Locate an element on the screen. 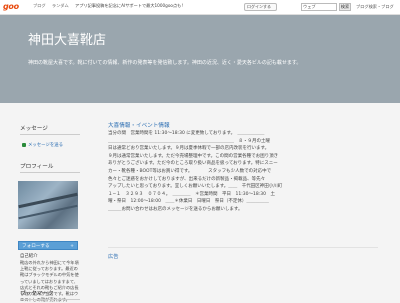 This screenshot has height=303, width=400. news-line: ＿＿＿＿＿＿＿＿＿＿＿＿＿＿＿＿＿＿＿＿＿＿＿＿＿＿＿＿ ８・９月の土曜 is located at coordinates (189, 141).